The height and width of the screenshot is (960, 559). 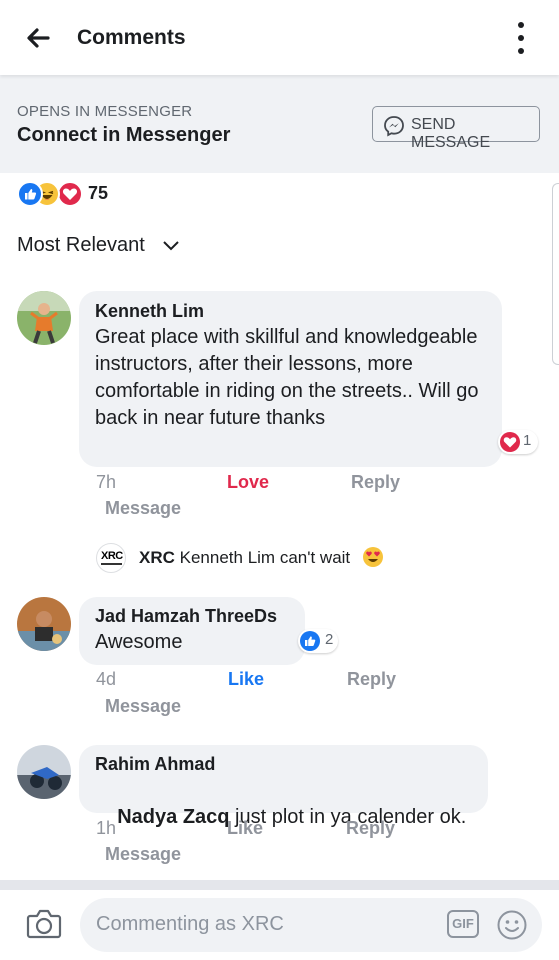 I want to click on comment-time: 4d, so click(x=106, y=679).